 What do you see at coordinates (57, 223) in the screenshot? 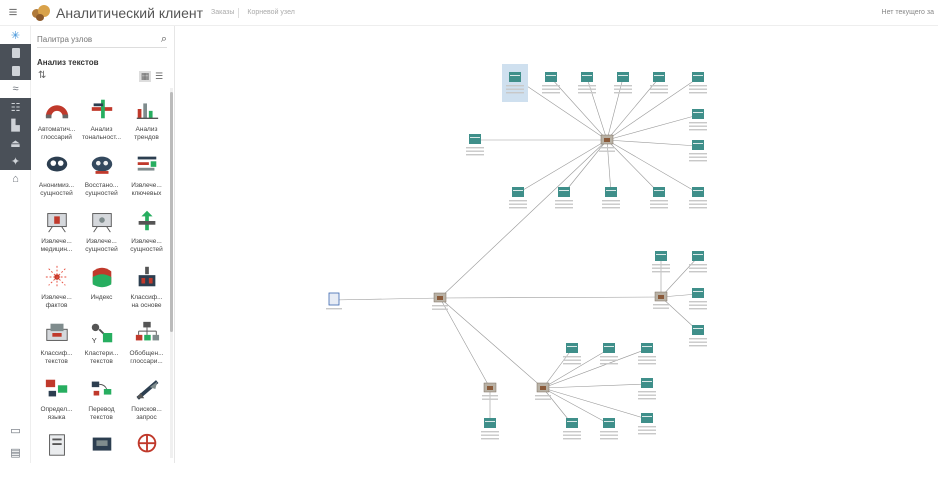
I see `medical-icon` at bounding box center [57, 223].